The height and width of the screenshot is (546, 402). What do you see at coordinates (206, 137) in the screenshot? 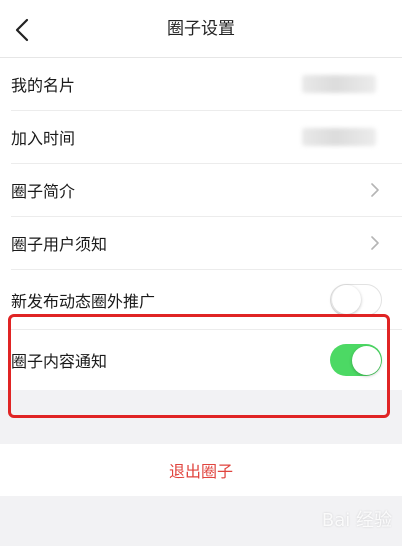
I see `settings-row-join-time: 加入时间` at bounding box center [206, 137].